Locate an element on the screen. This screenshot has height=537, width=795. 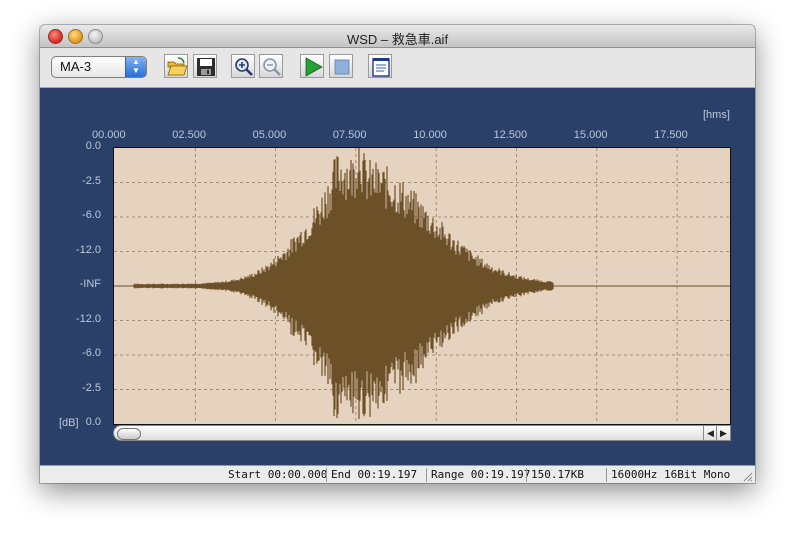
amplitude-unit-label: [dB] is located at coordinates (69, 423).